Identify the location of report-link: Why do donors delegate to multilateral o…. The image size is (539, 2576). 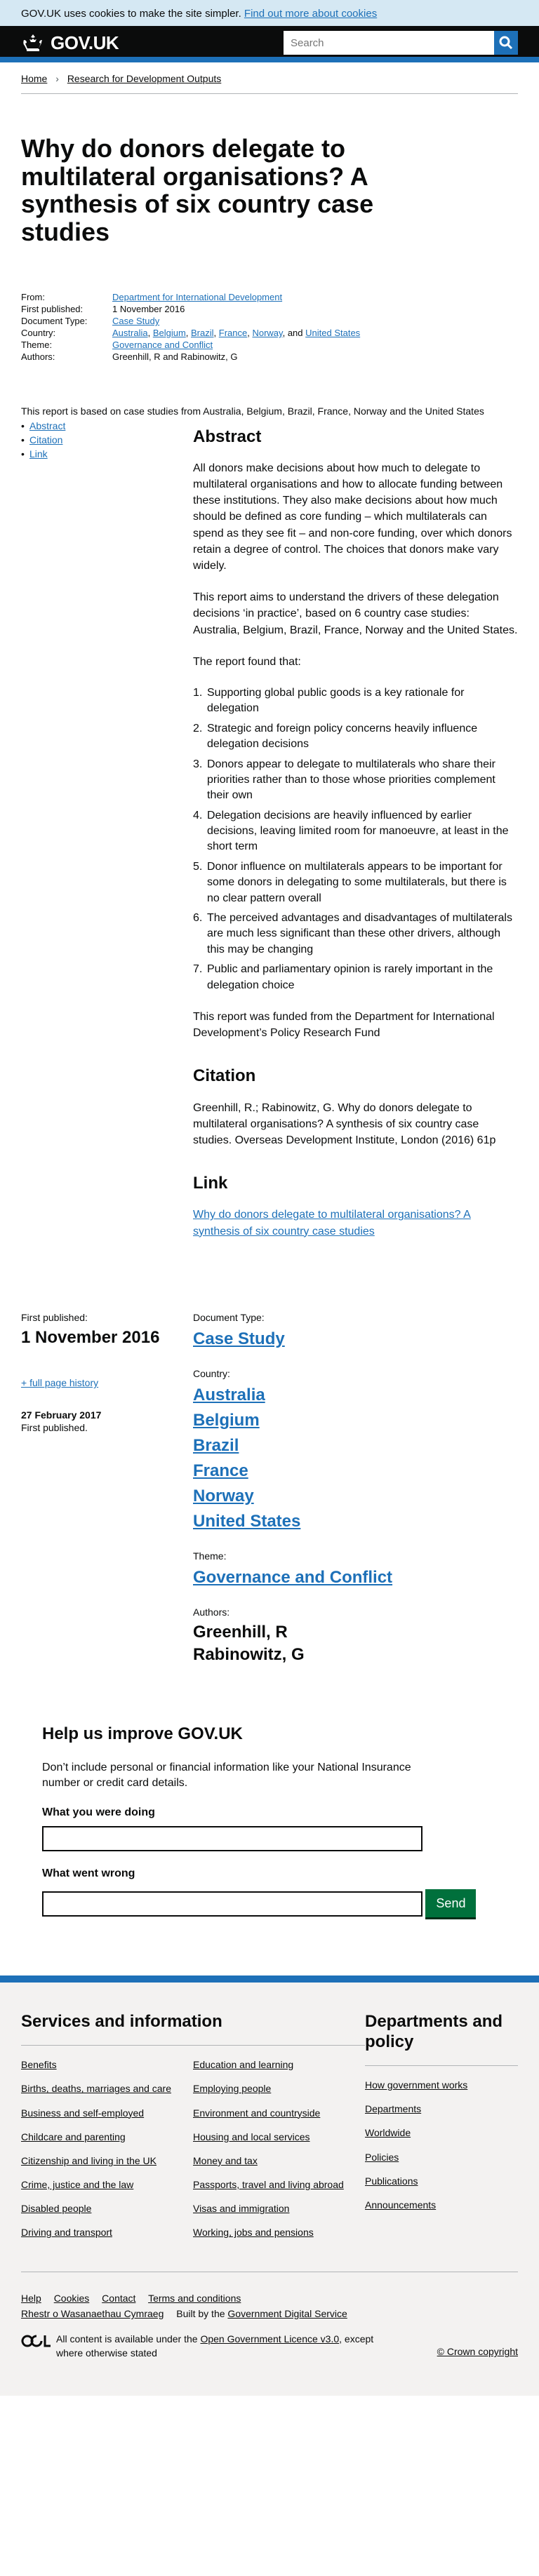
(332, 1223).